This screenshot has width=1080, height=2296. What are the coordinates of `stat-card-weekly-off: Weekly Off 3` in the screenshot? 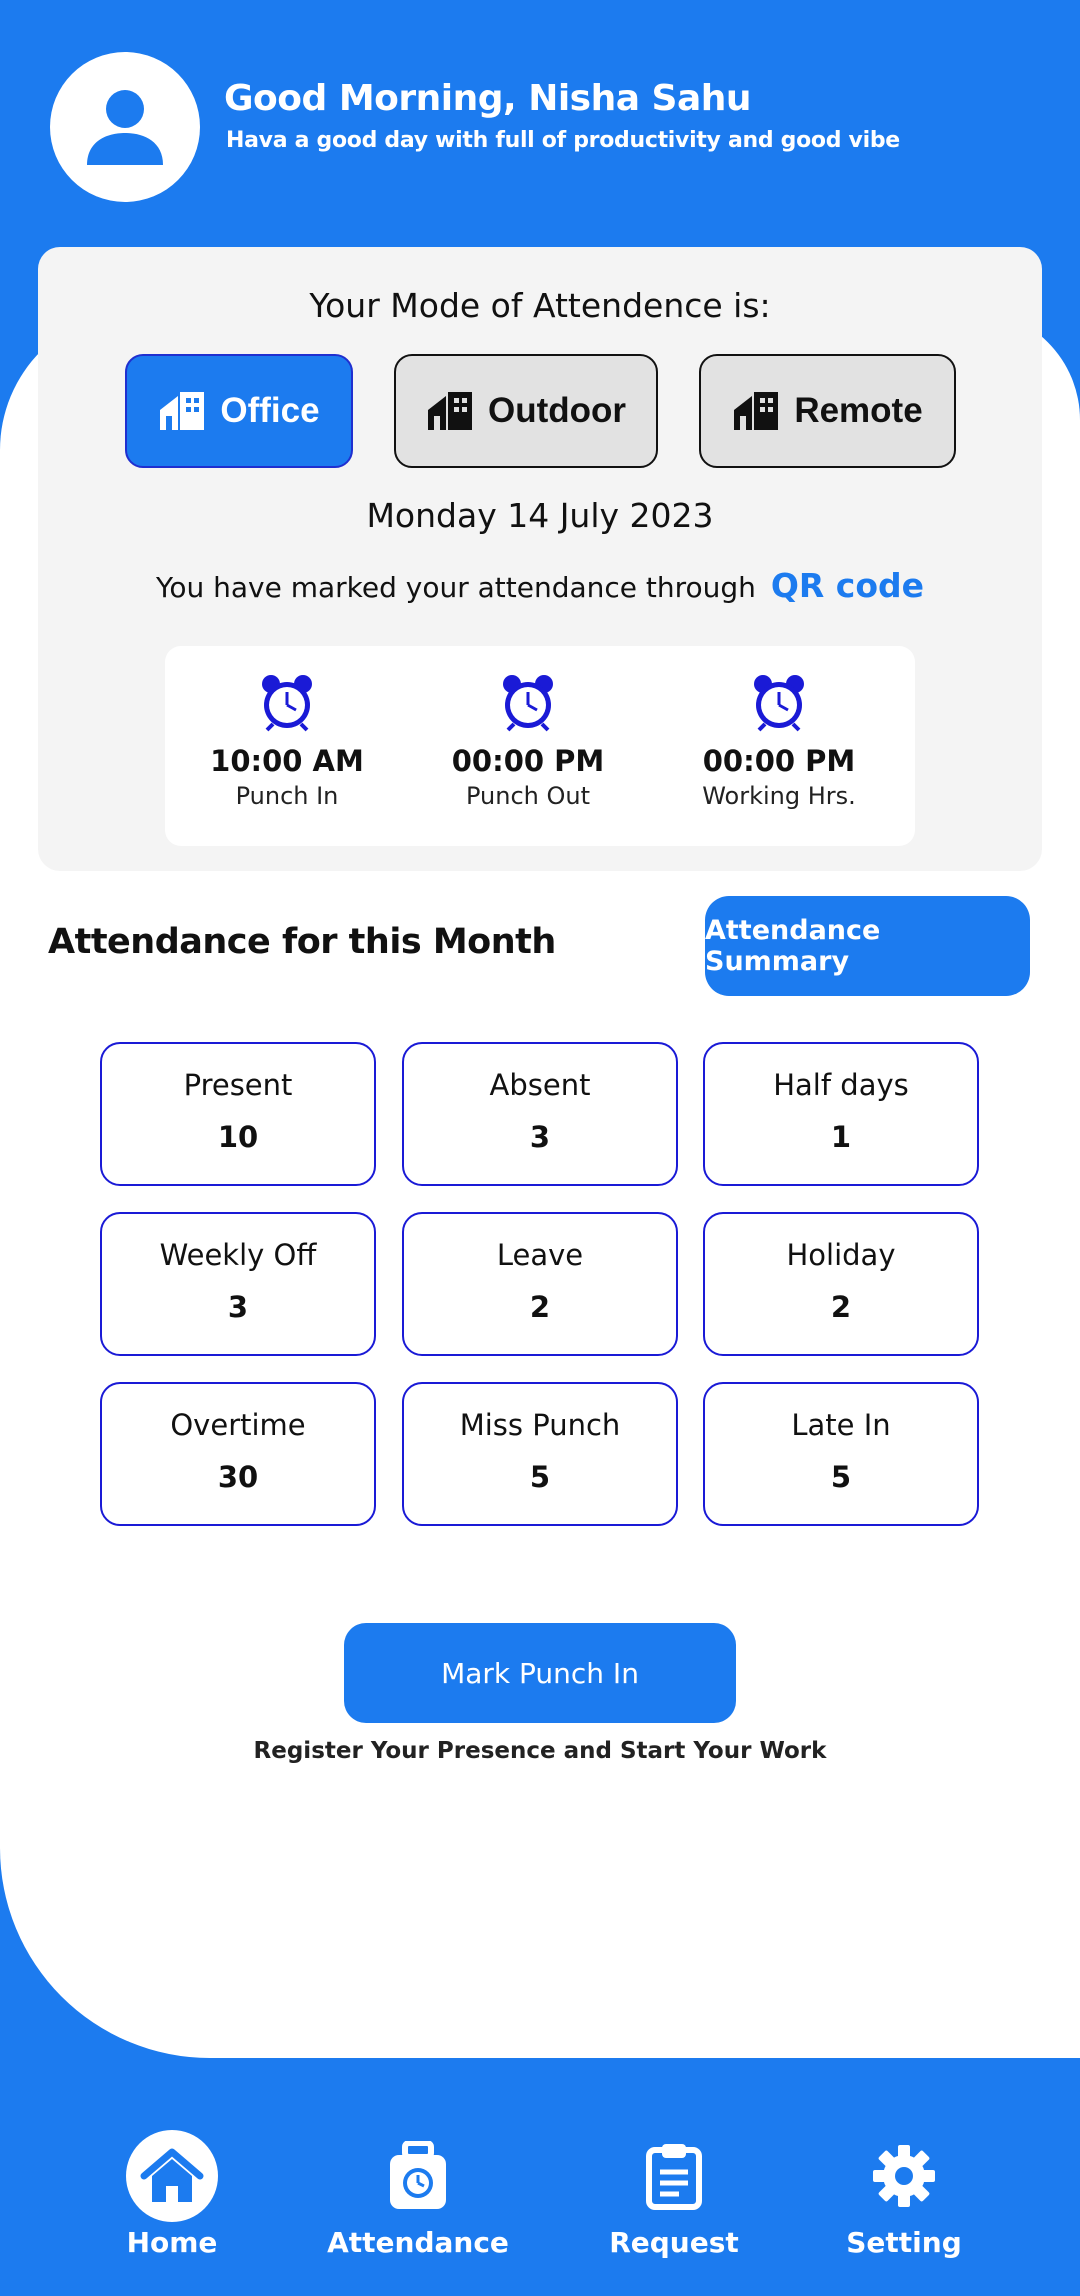 It's located at (238, 1284).